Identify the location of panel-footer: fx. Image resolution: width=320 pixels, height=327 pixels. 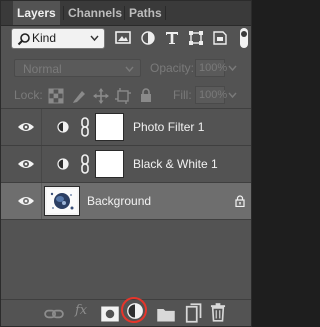
(126, 312).